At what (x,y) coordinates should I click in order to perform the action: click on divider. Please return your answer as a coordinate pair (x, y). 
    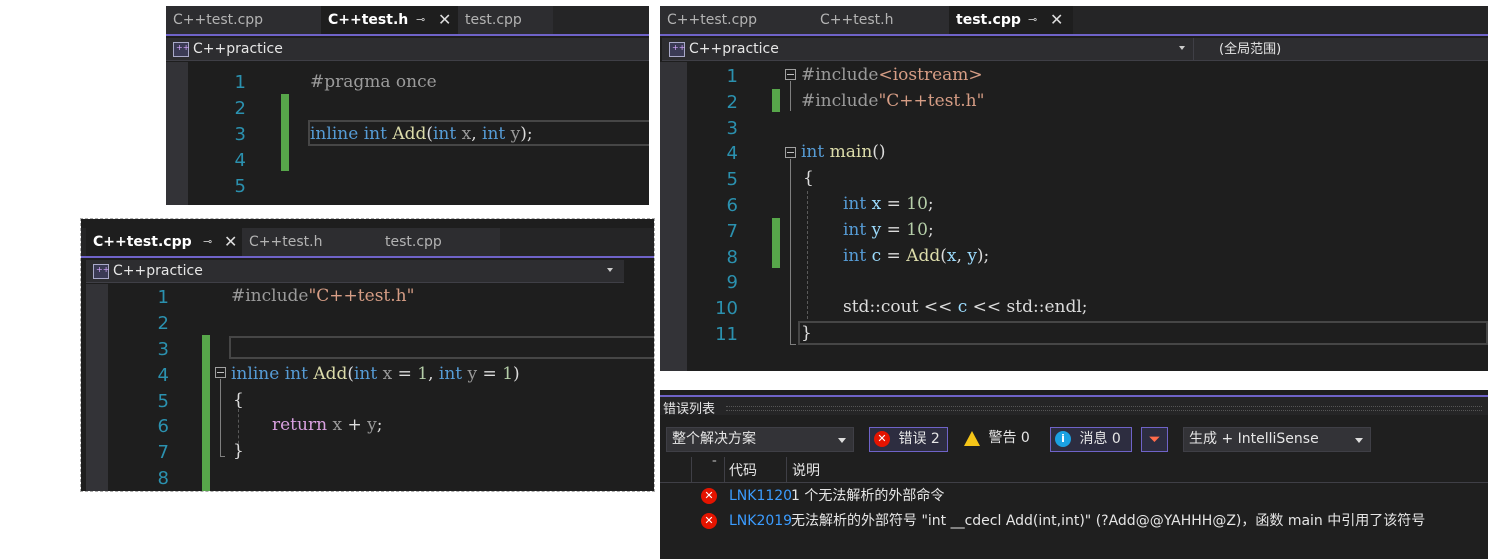
    Looking at the image, I should click on (1193, 49).